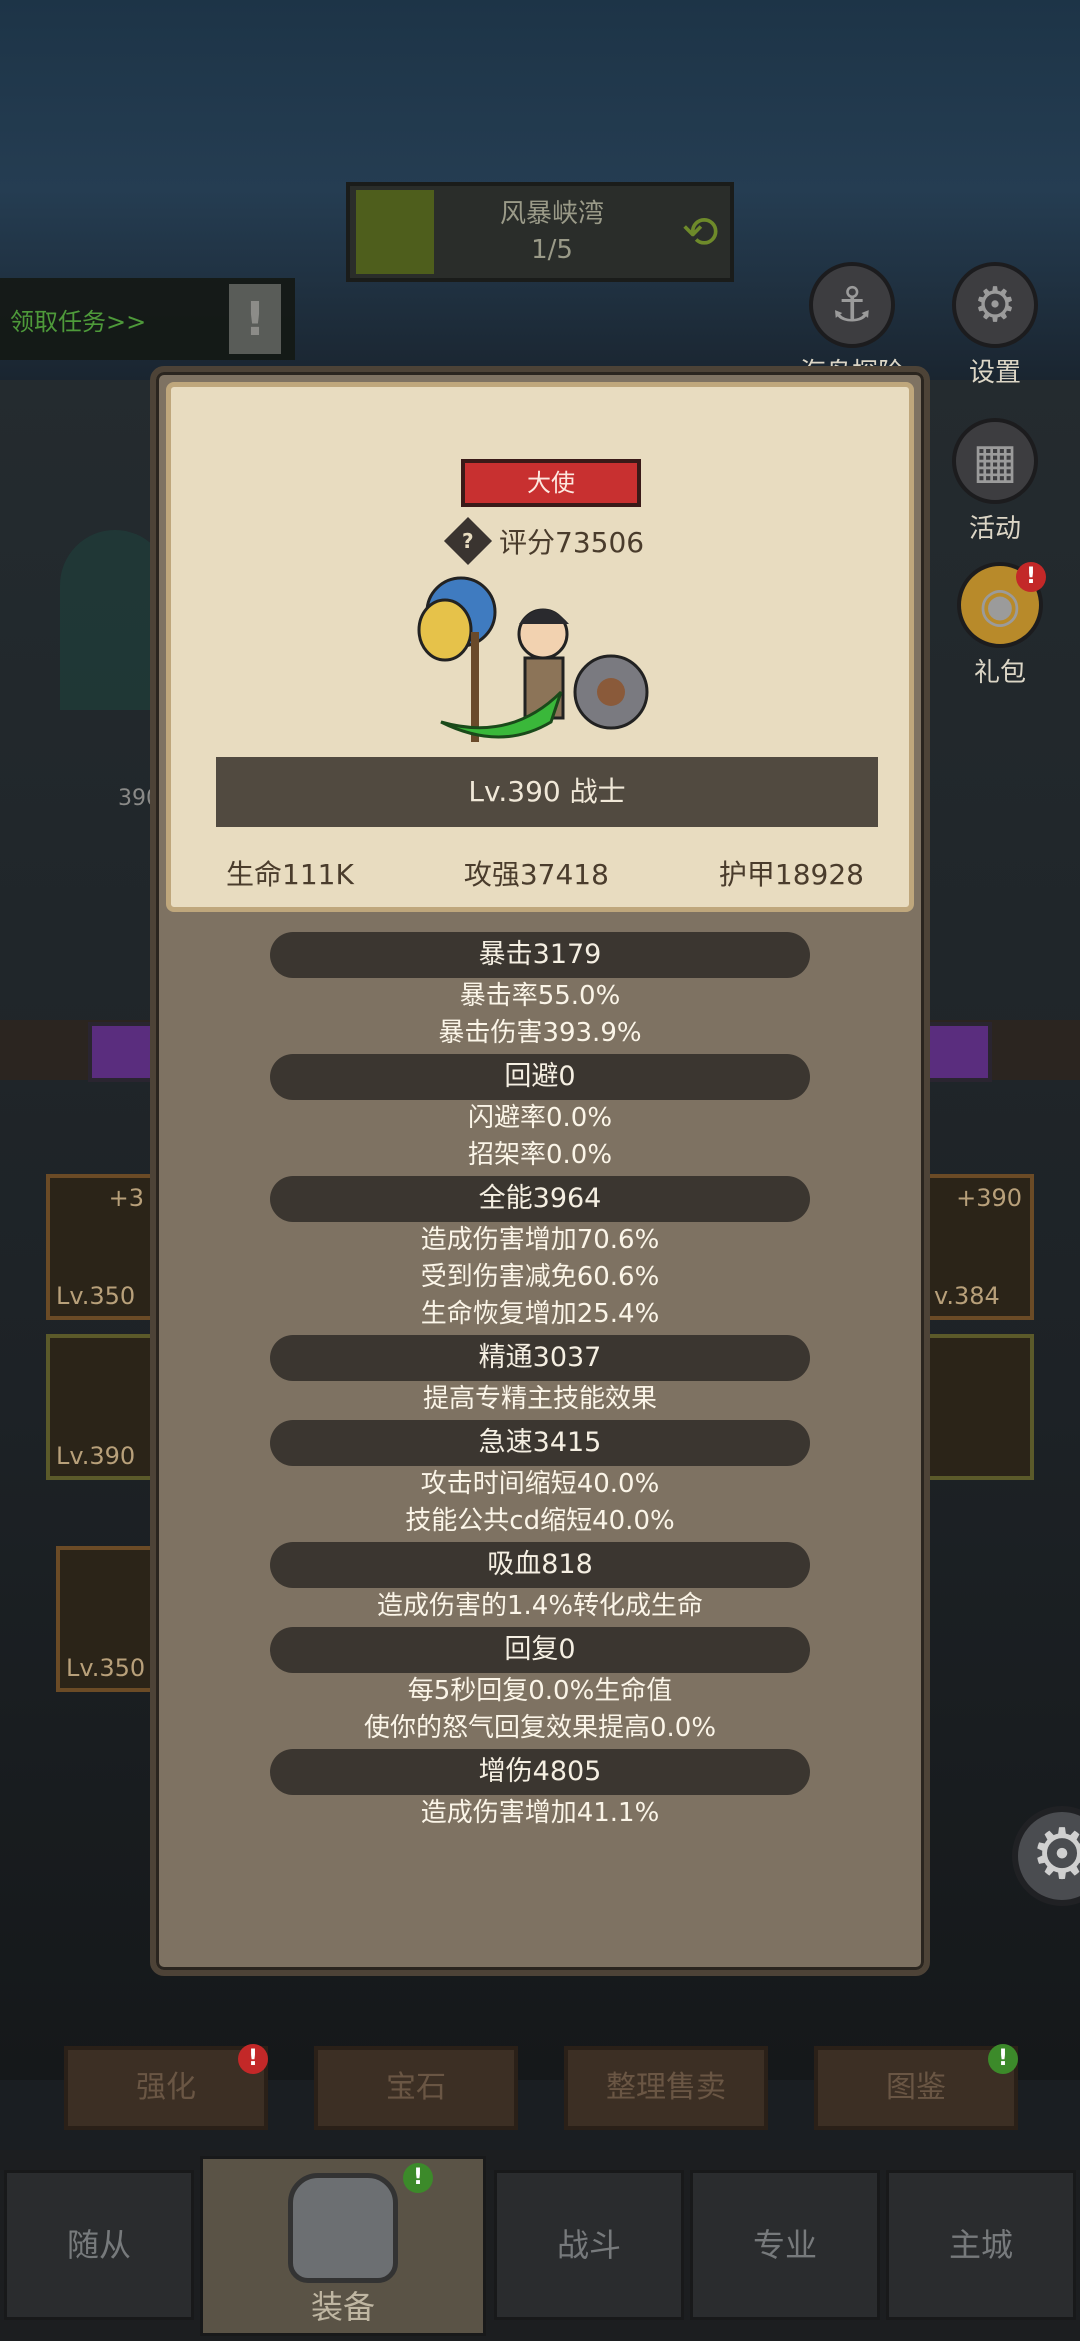 Image resolution: width=1080 pixels, height=2341 pixels. I want to click on refresh-icon: ⟲, so click(700, 232).